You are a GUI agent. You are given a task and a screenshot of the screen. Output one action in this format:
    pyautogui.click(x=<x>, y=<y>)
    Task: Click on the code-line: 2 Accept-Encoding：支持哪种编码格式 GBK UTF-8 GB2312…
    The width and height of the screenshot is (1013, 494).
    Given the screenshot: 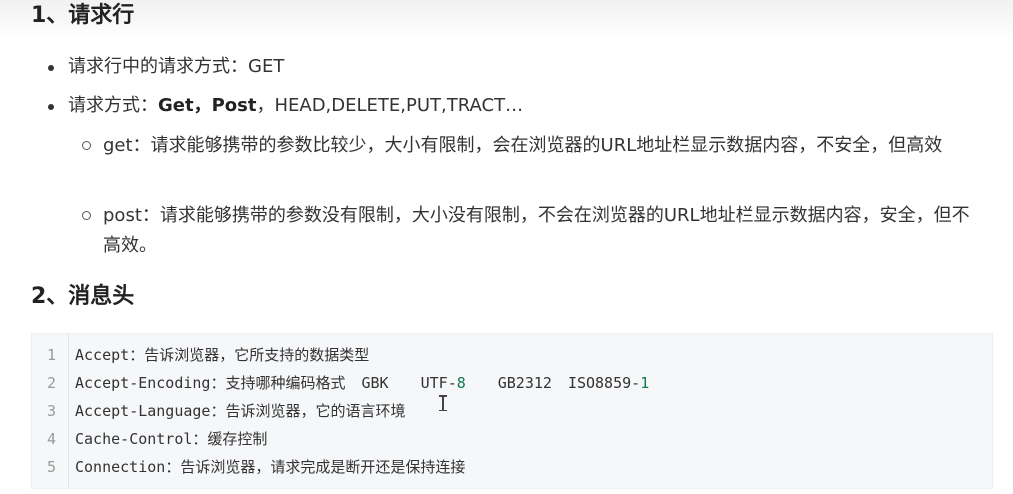 What is the action you would take?
    pyautogui.click(x=512, y=383)
    